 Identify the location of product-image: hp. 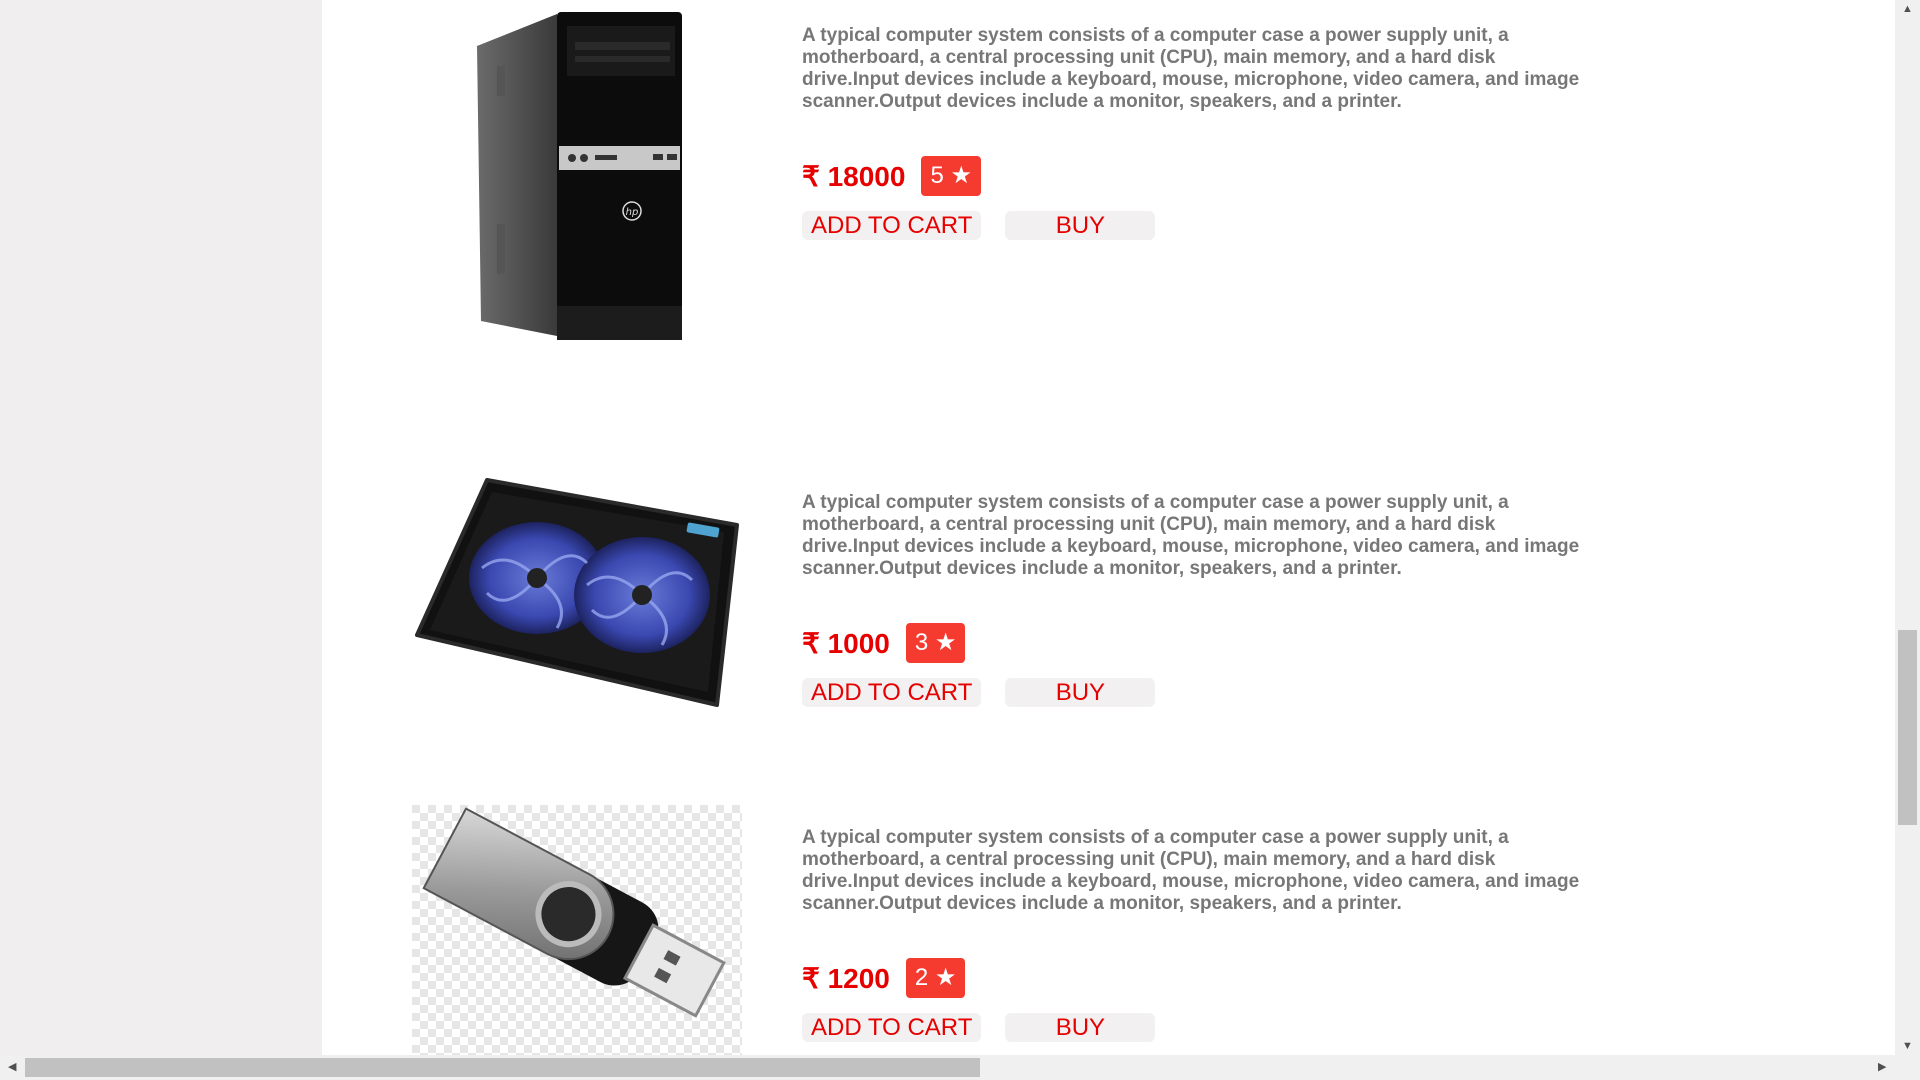
(577, 176).